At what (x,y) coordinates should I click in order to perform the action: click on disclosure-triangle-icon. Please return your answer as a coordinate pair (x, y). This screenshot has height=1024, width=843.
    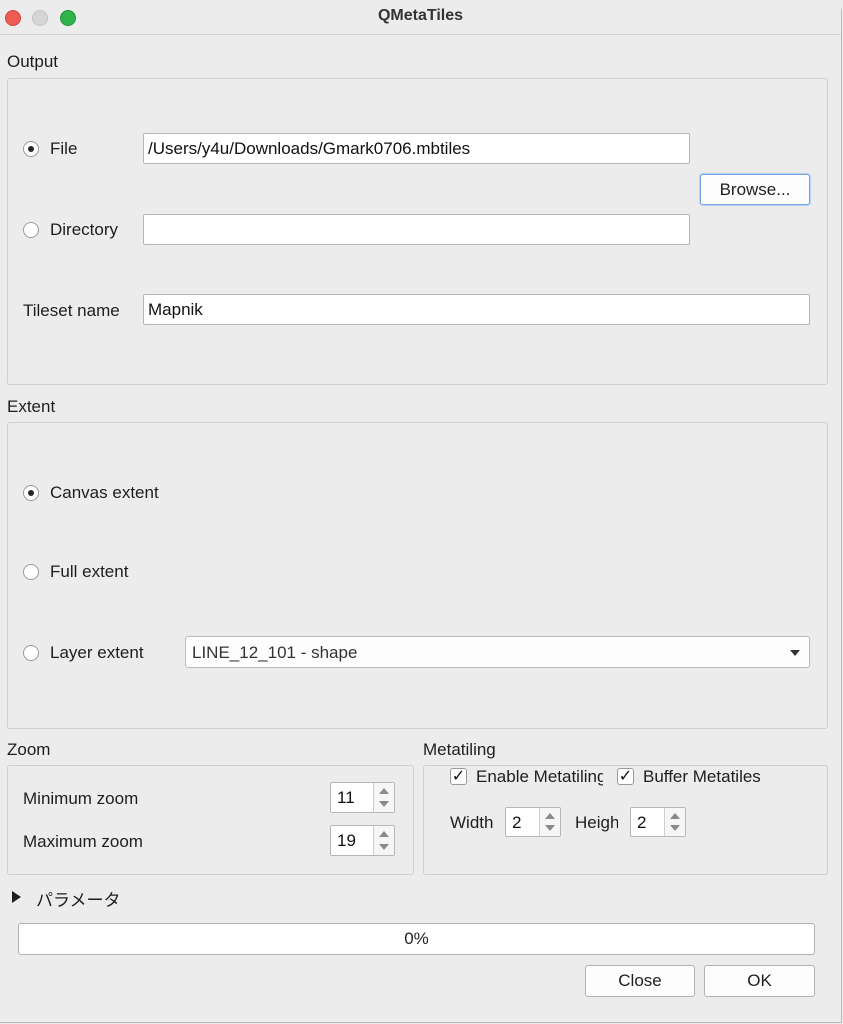
    Looking at the image, I should click on (16, 897).